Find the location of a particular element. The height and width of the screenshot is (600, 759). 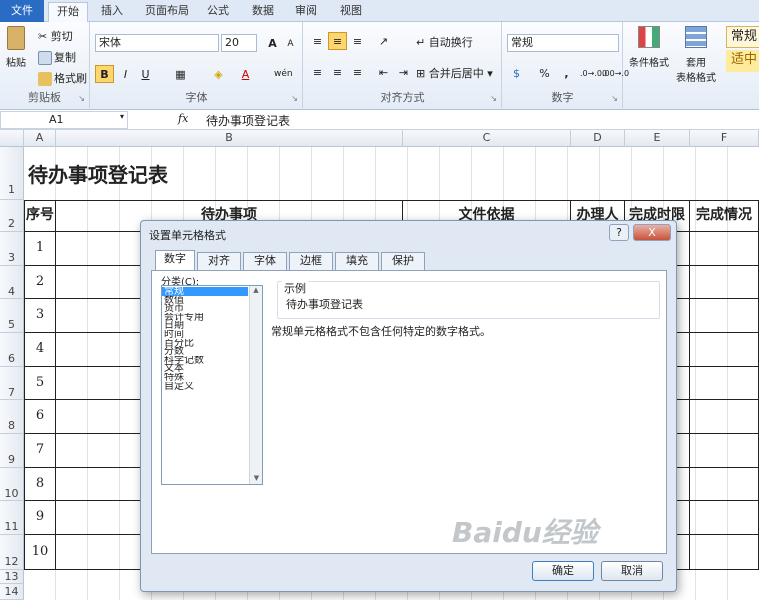

row-header-7: 7 is located at coordinates (12, 383).